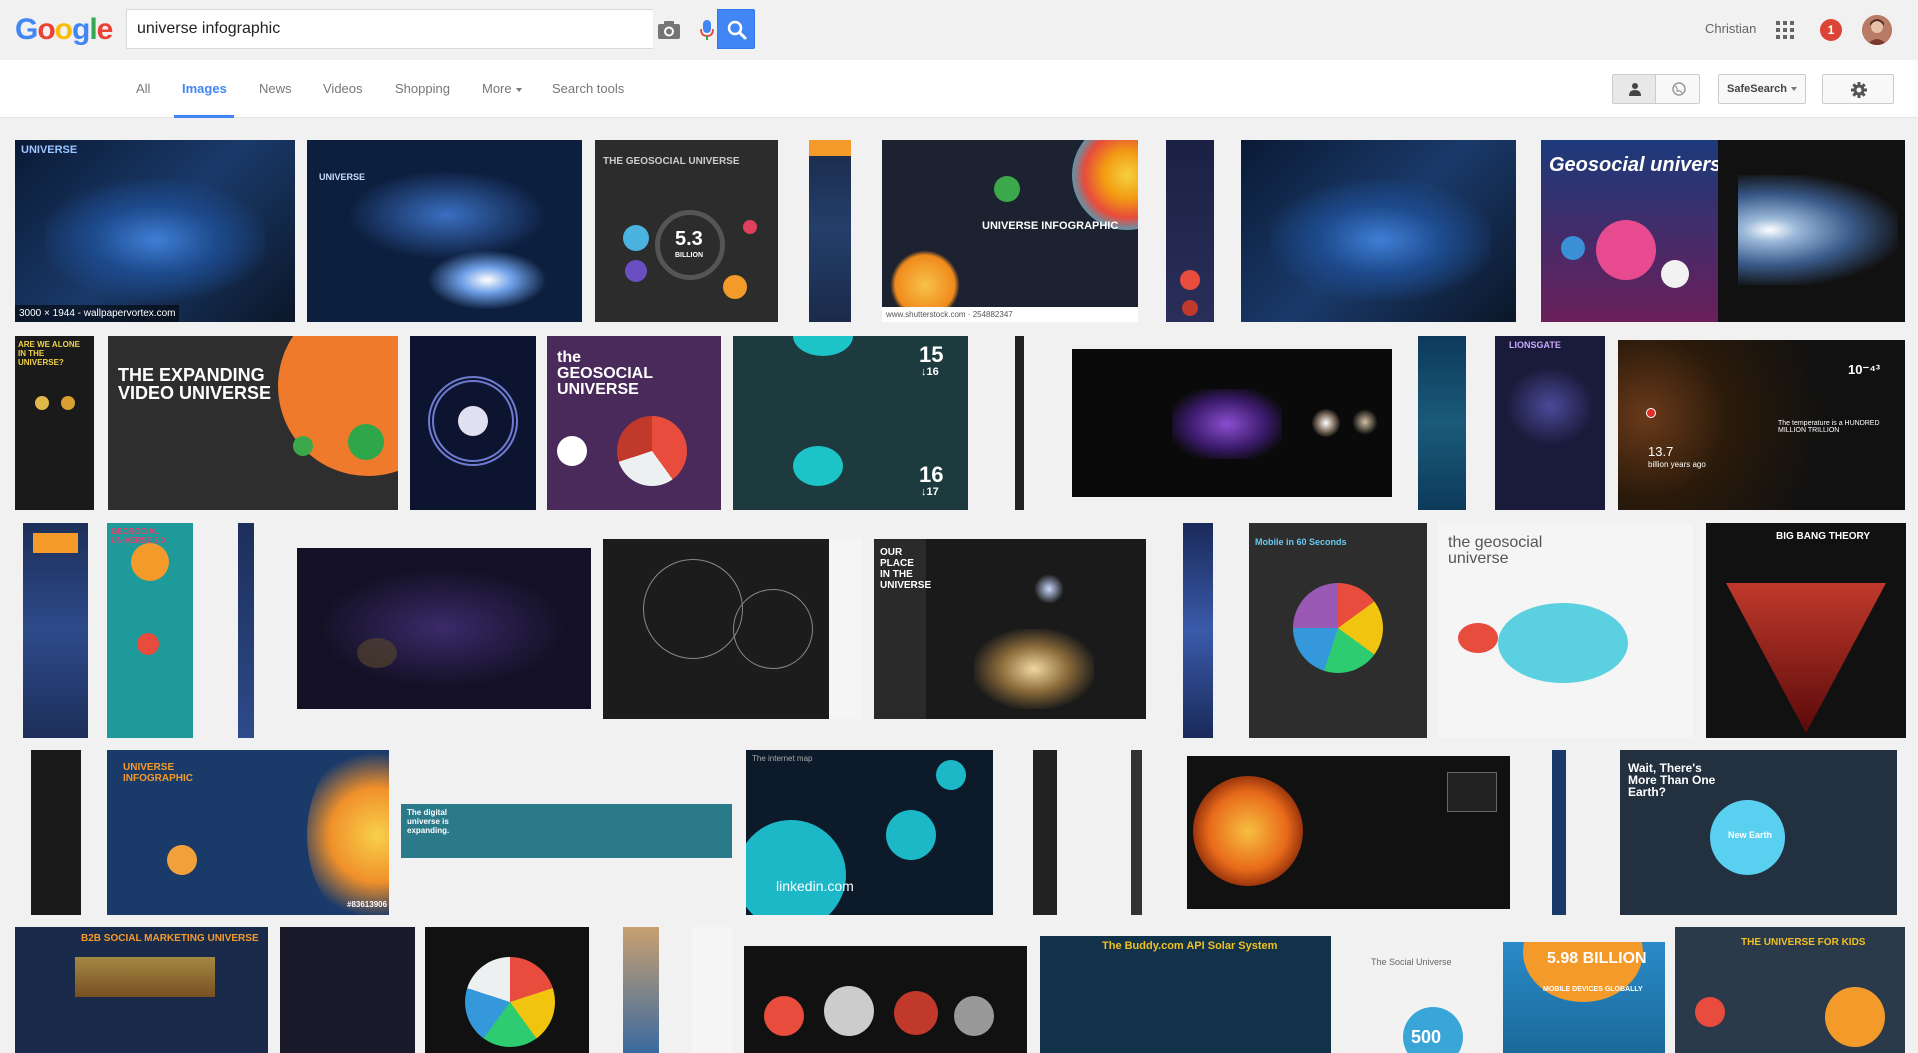 Image resolution: width=1918 pixels, height=1053 pixels. Describe the element at coordinates (1877, 30) in the screenshot. I see `avatar` at that location.